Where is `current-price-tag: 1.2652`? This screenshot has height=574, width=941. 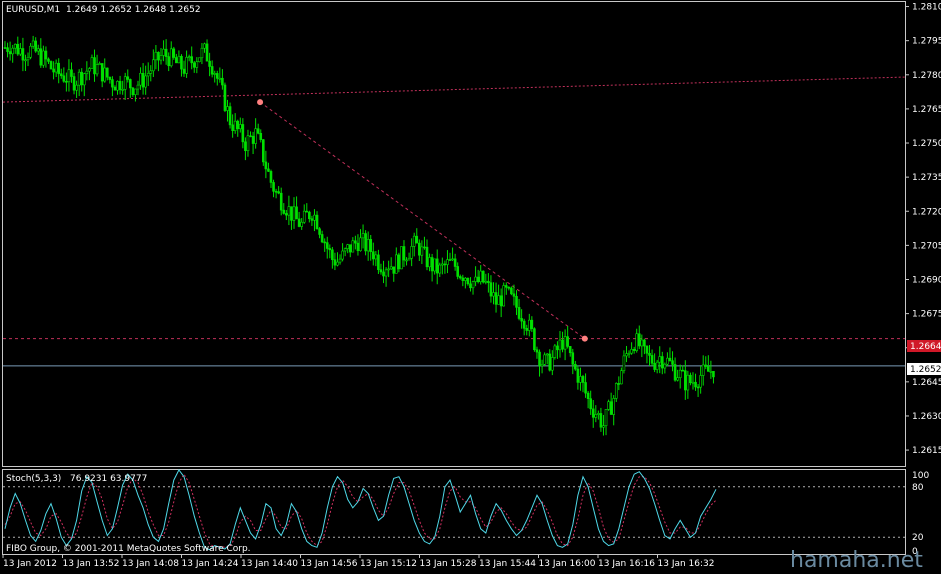 current-price-tag: 1.2652 is located at coordinates (924, 369).